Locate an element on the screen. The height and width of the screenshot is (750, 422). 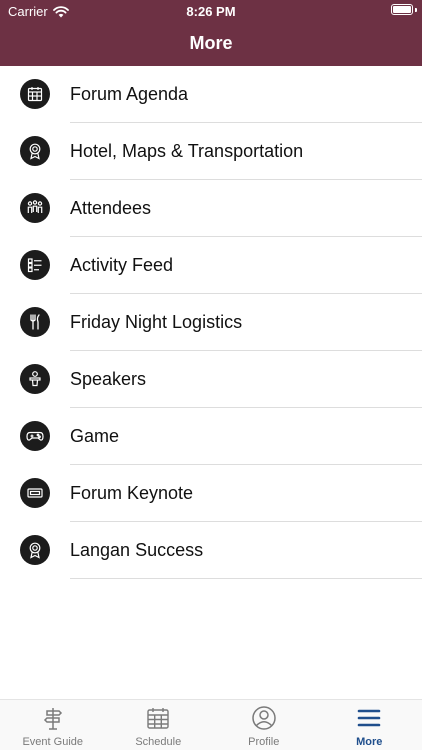
menu-item-game: Game is located at coordinates (211, 436).